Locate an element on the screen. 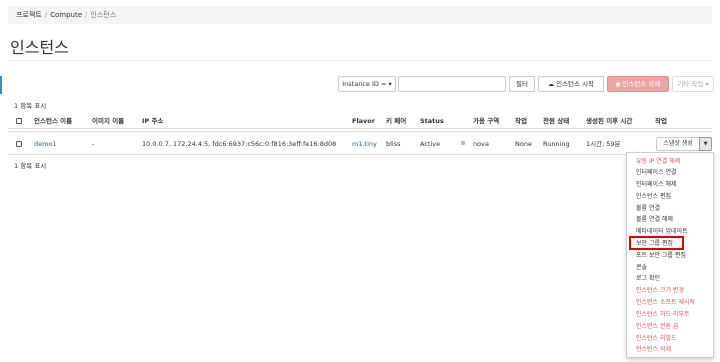 This screenshot has height=362, width=720. menu-console: 콘솔 is located at coordinates (641, 267).